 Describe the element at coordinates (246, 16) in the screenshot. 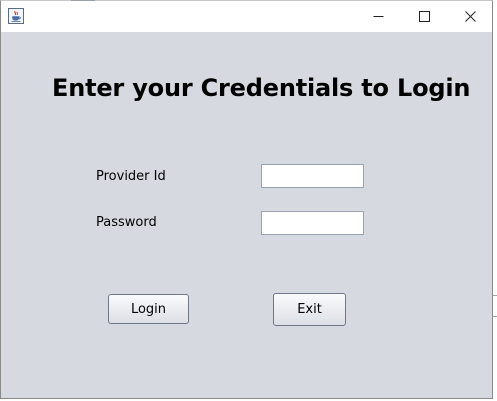

I see `title-bar` at that location.